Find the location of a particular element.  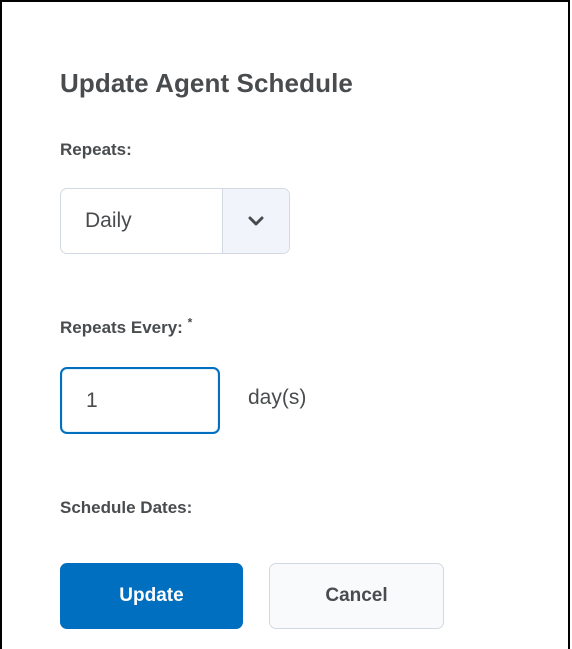

repeats-select-value: Daily is located at coordinates (108, 220).